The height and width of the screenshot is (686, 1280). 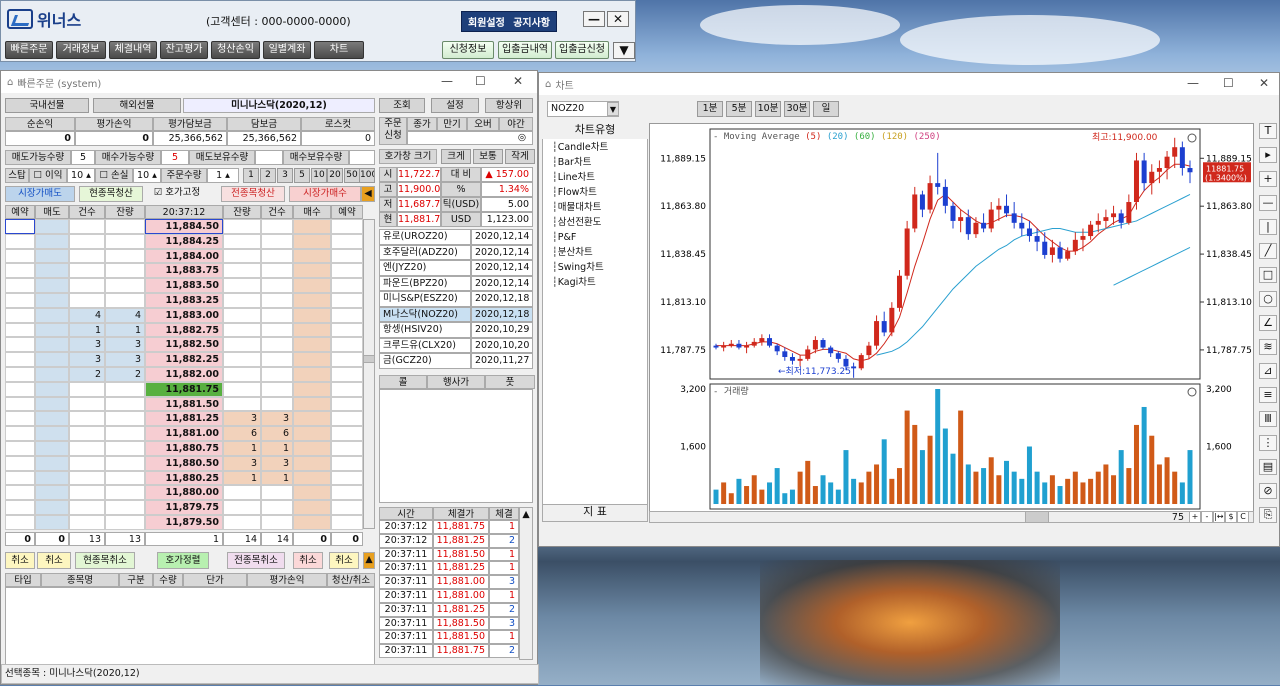 I want to click on close-button: ✕, so click(x=618, y=19).